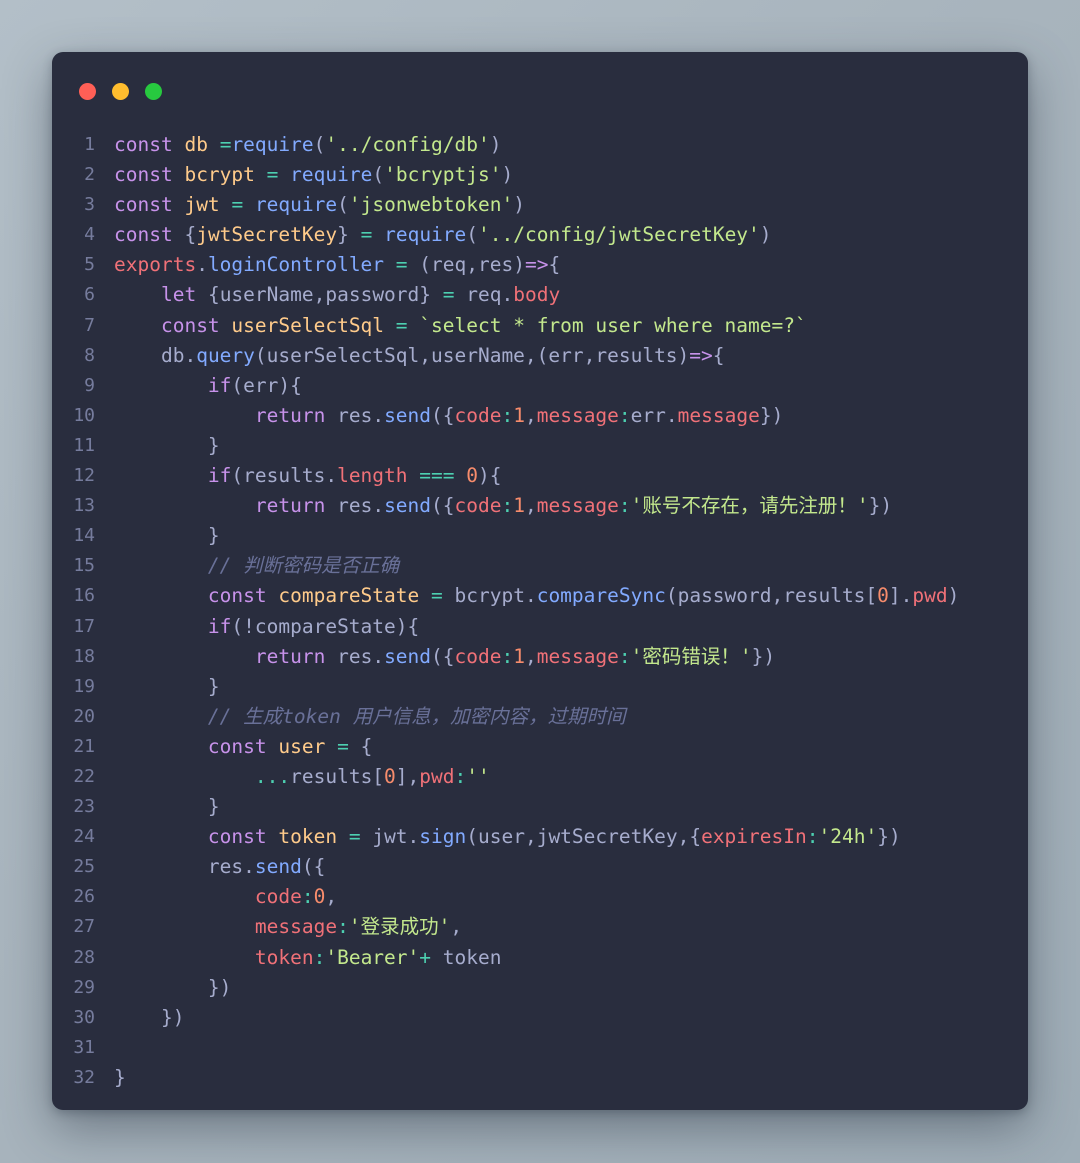 The height and width of the screenshot is (1163, 1080). Describe the element at coordinates (153, 91) in the screenshot. I see `maximize-button` at that location.